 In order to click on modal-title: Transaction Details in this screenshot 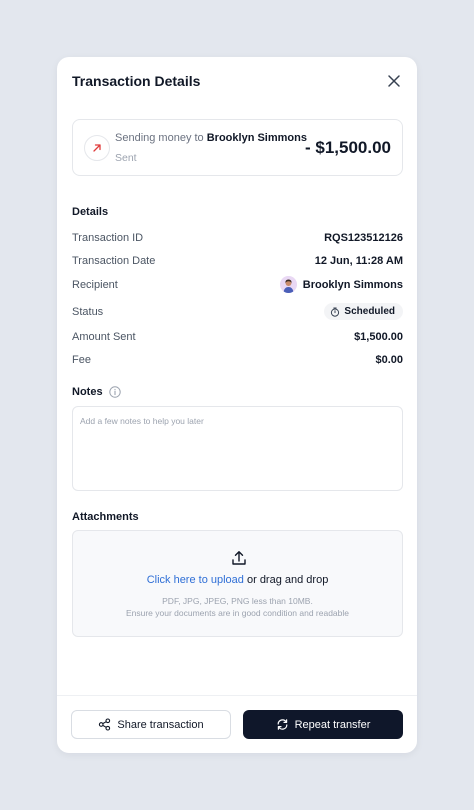, I will do `click(136, 81)`.